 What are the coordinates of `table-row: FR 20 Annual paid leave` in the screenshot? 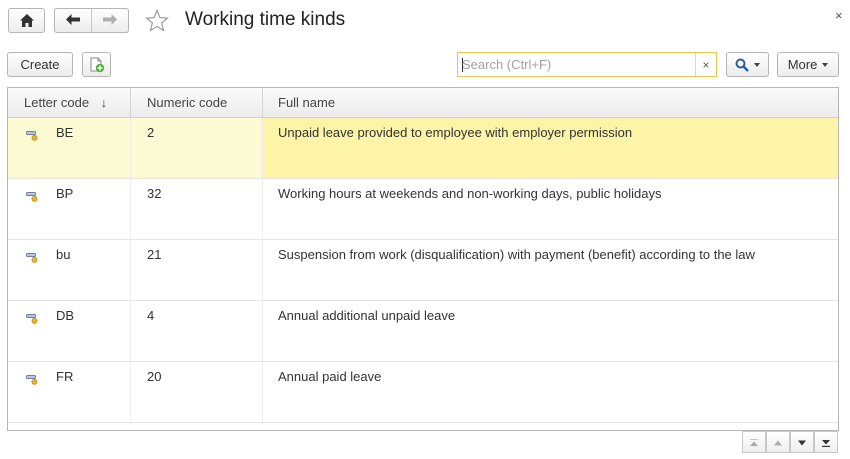 It's located at (423, 392).